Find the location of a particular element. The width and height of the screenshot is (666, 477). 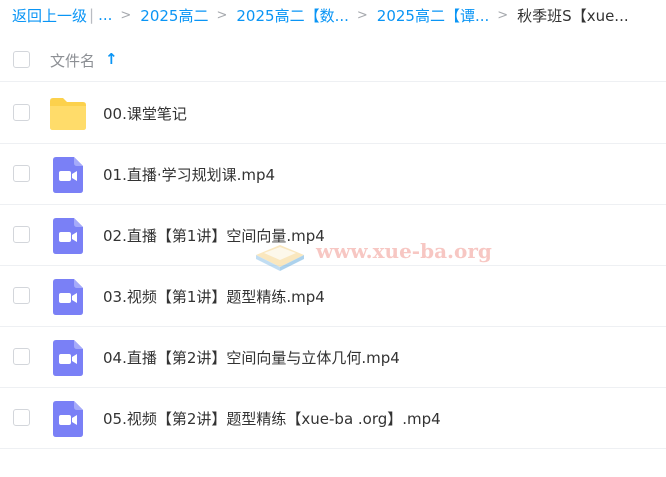

file-name: 04.直播【第2讲】空间向量与立体几何.mp4 is located at coordinates (251, 357).